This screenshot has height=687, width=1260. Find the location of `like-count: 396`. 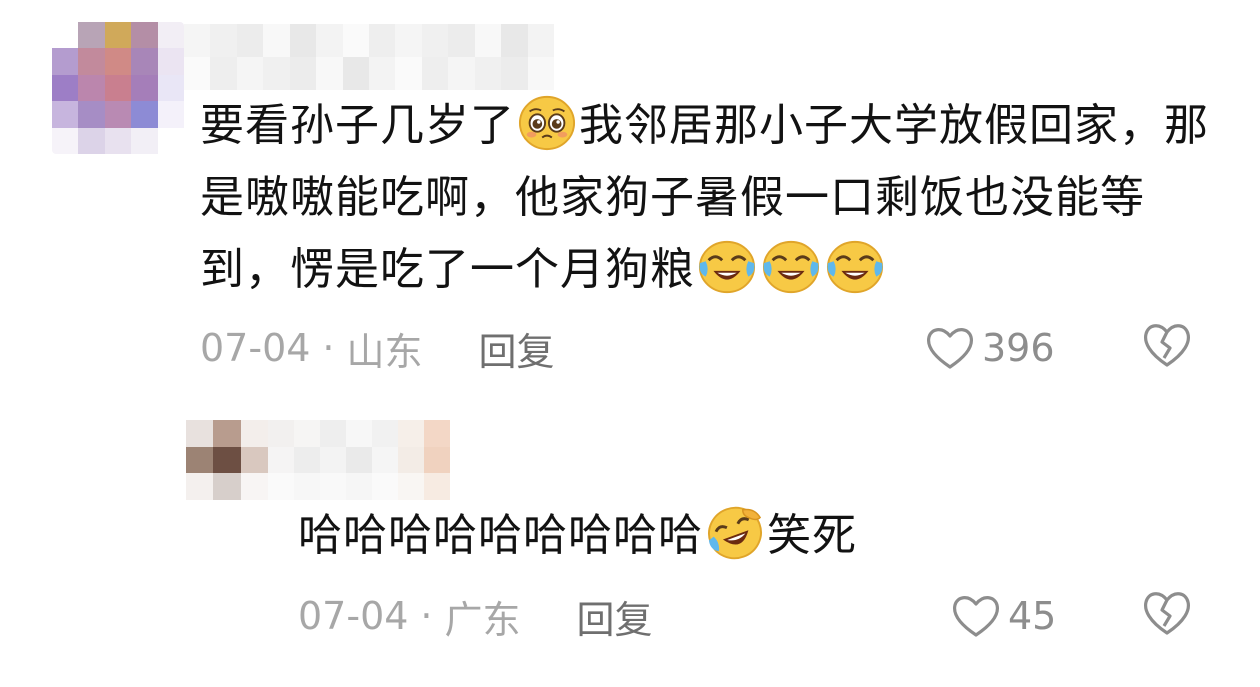

like-count: 396 is located at coordinates (1018, 348).